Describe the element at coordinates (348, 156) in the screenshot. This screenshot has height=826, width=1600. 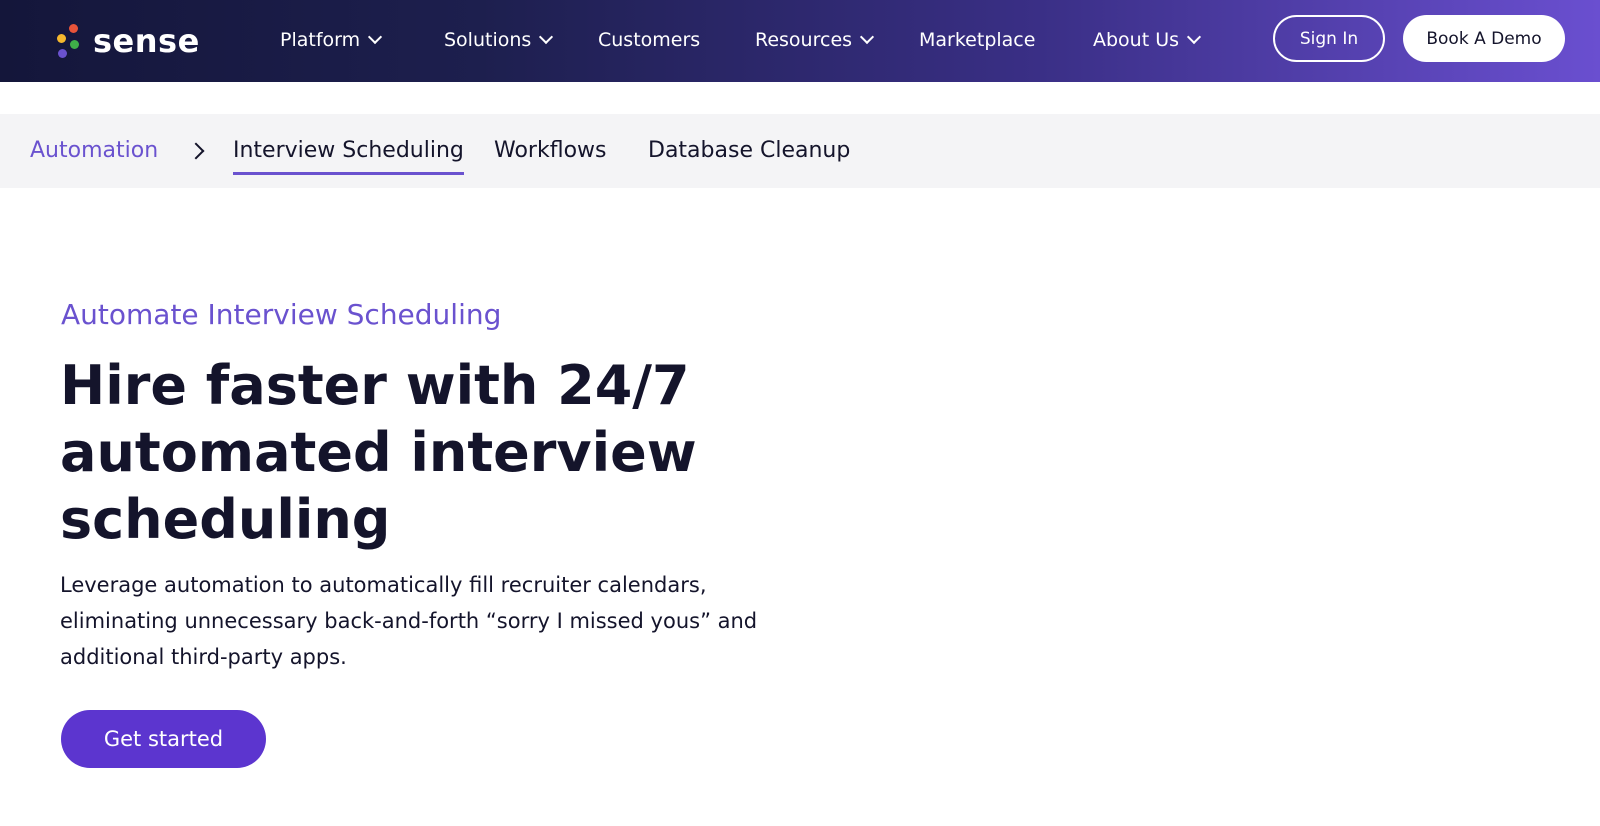
I see `tab-interview-scheduling: Interview Scheduling` at that location.